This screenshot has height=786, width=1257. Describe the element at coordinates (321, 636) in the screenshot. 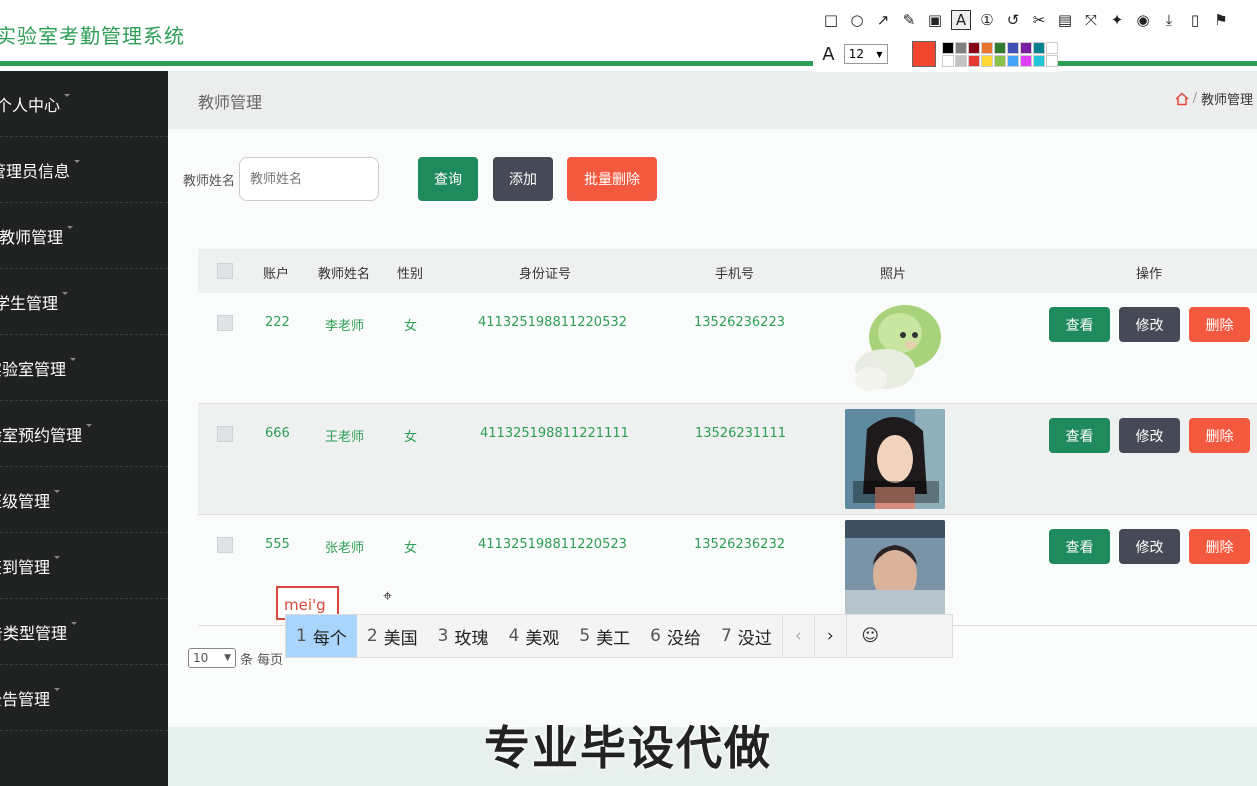

I see `ime-candidate: 1 每个` at that location.